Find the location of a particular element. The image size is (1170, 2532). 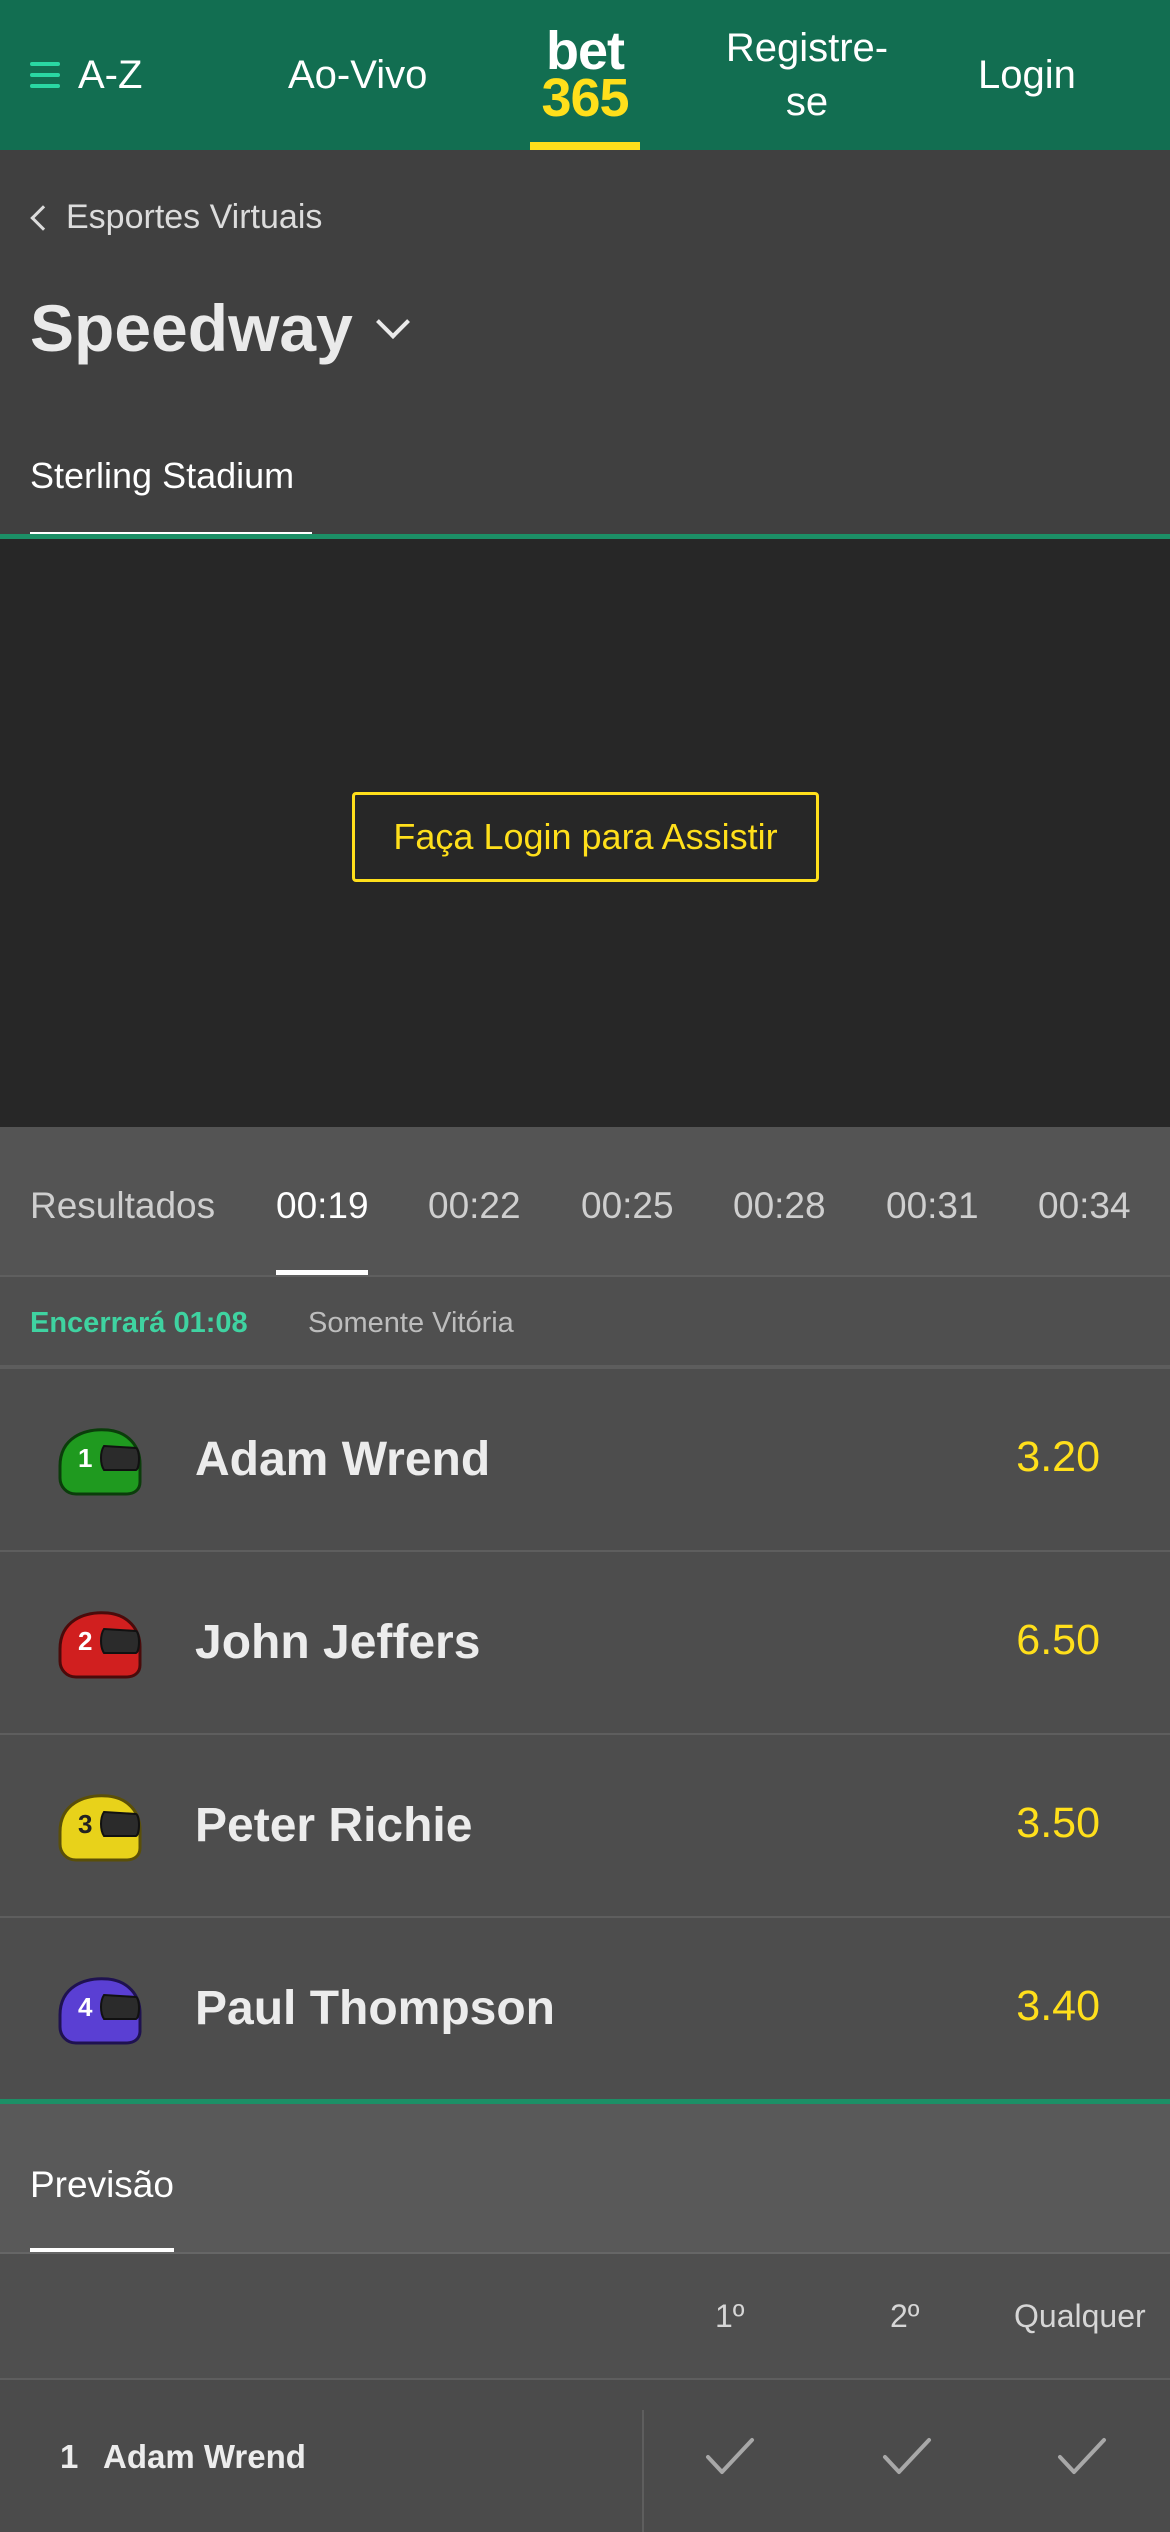

page-title: Speedway is located at coordinates (191, 328).